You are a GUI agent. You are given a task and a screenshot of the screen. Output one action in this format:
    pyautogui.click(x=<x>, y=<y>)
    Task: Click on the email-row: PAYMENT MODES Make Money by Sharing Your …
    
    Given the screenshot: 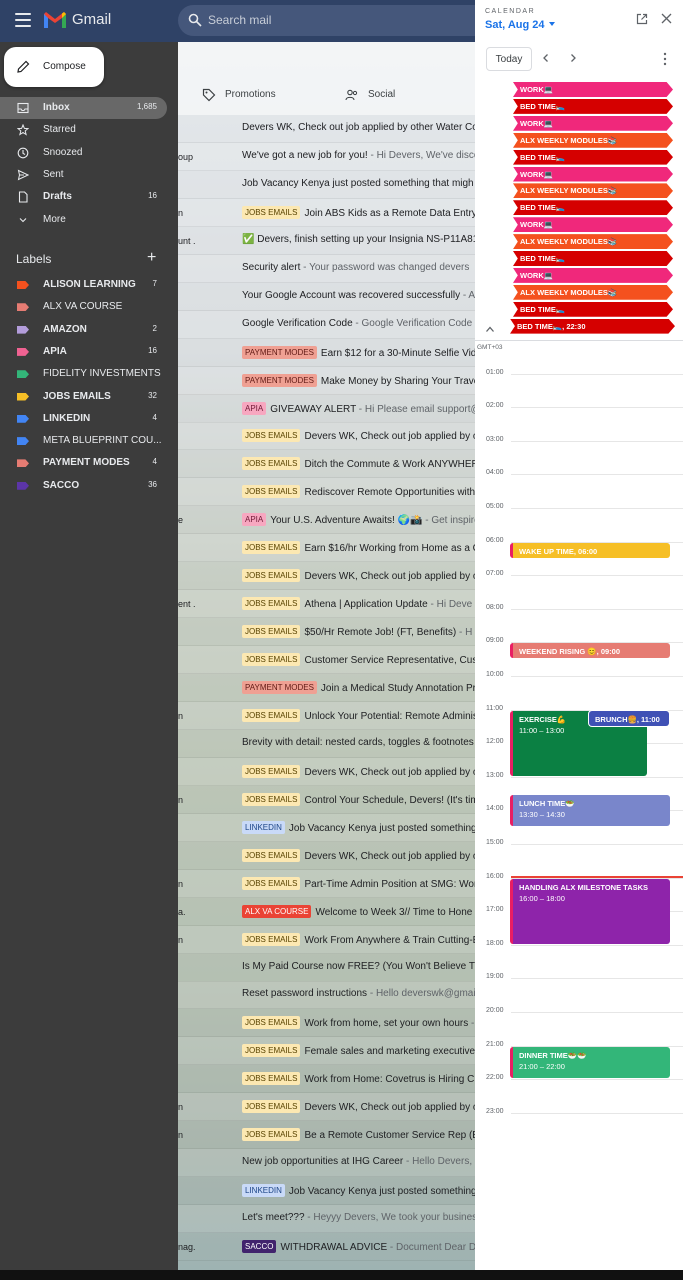 What is the action you would take?
    pyautogui.click(x=326, y=380)
    